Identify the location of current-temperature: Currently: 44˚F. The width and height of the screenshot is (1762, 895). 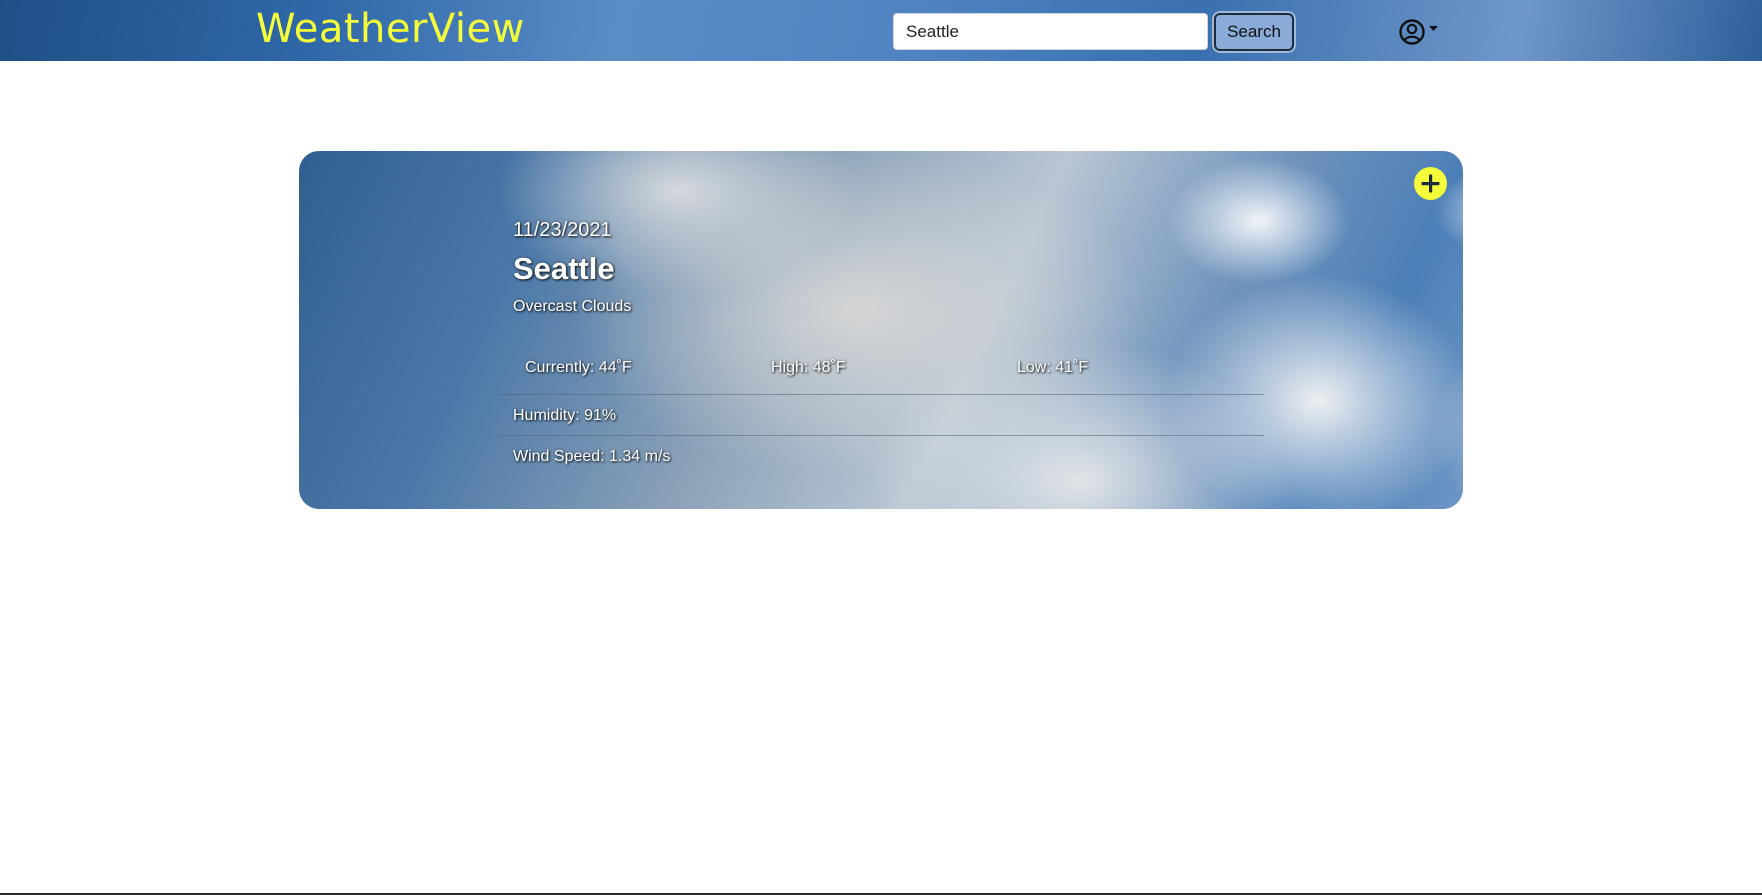
(578, 367).